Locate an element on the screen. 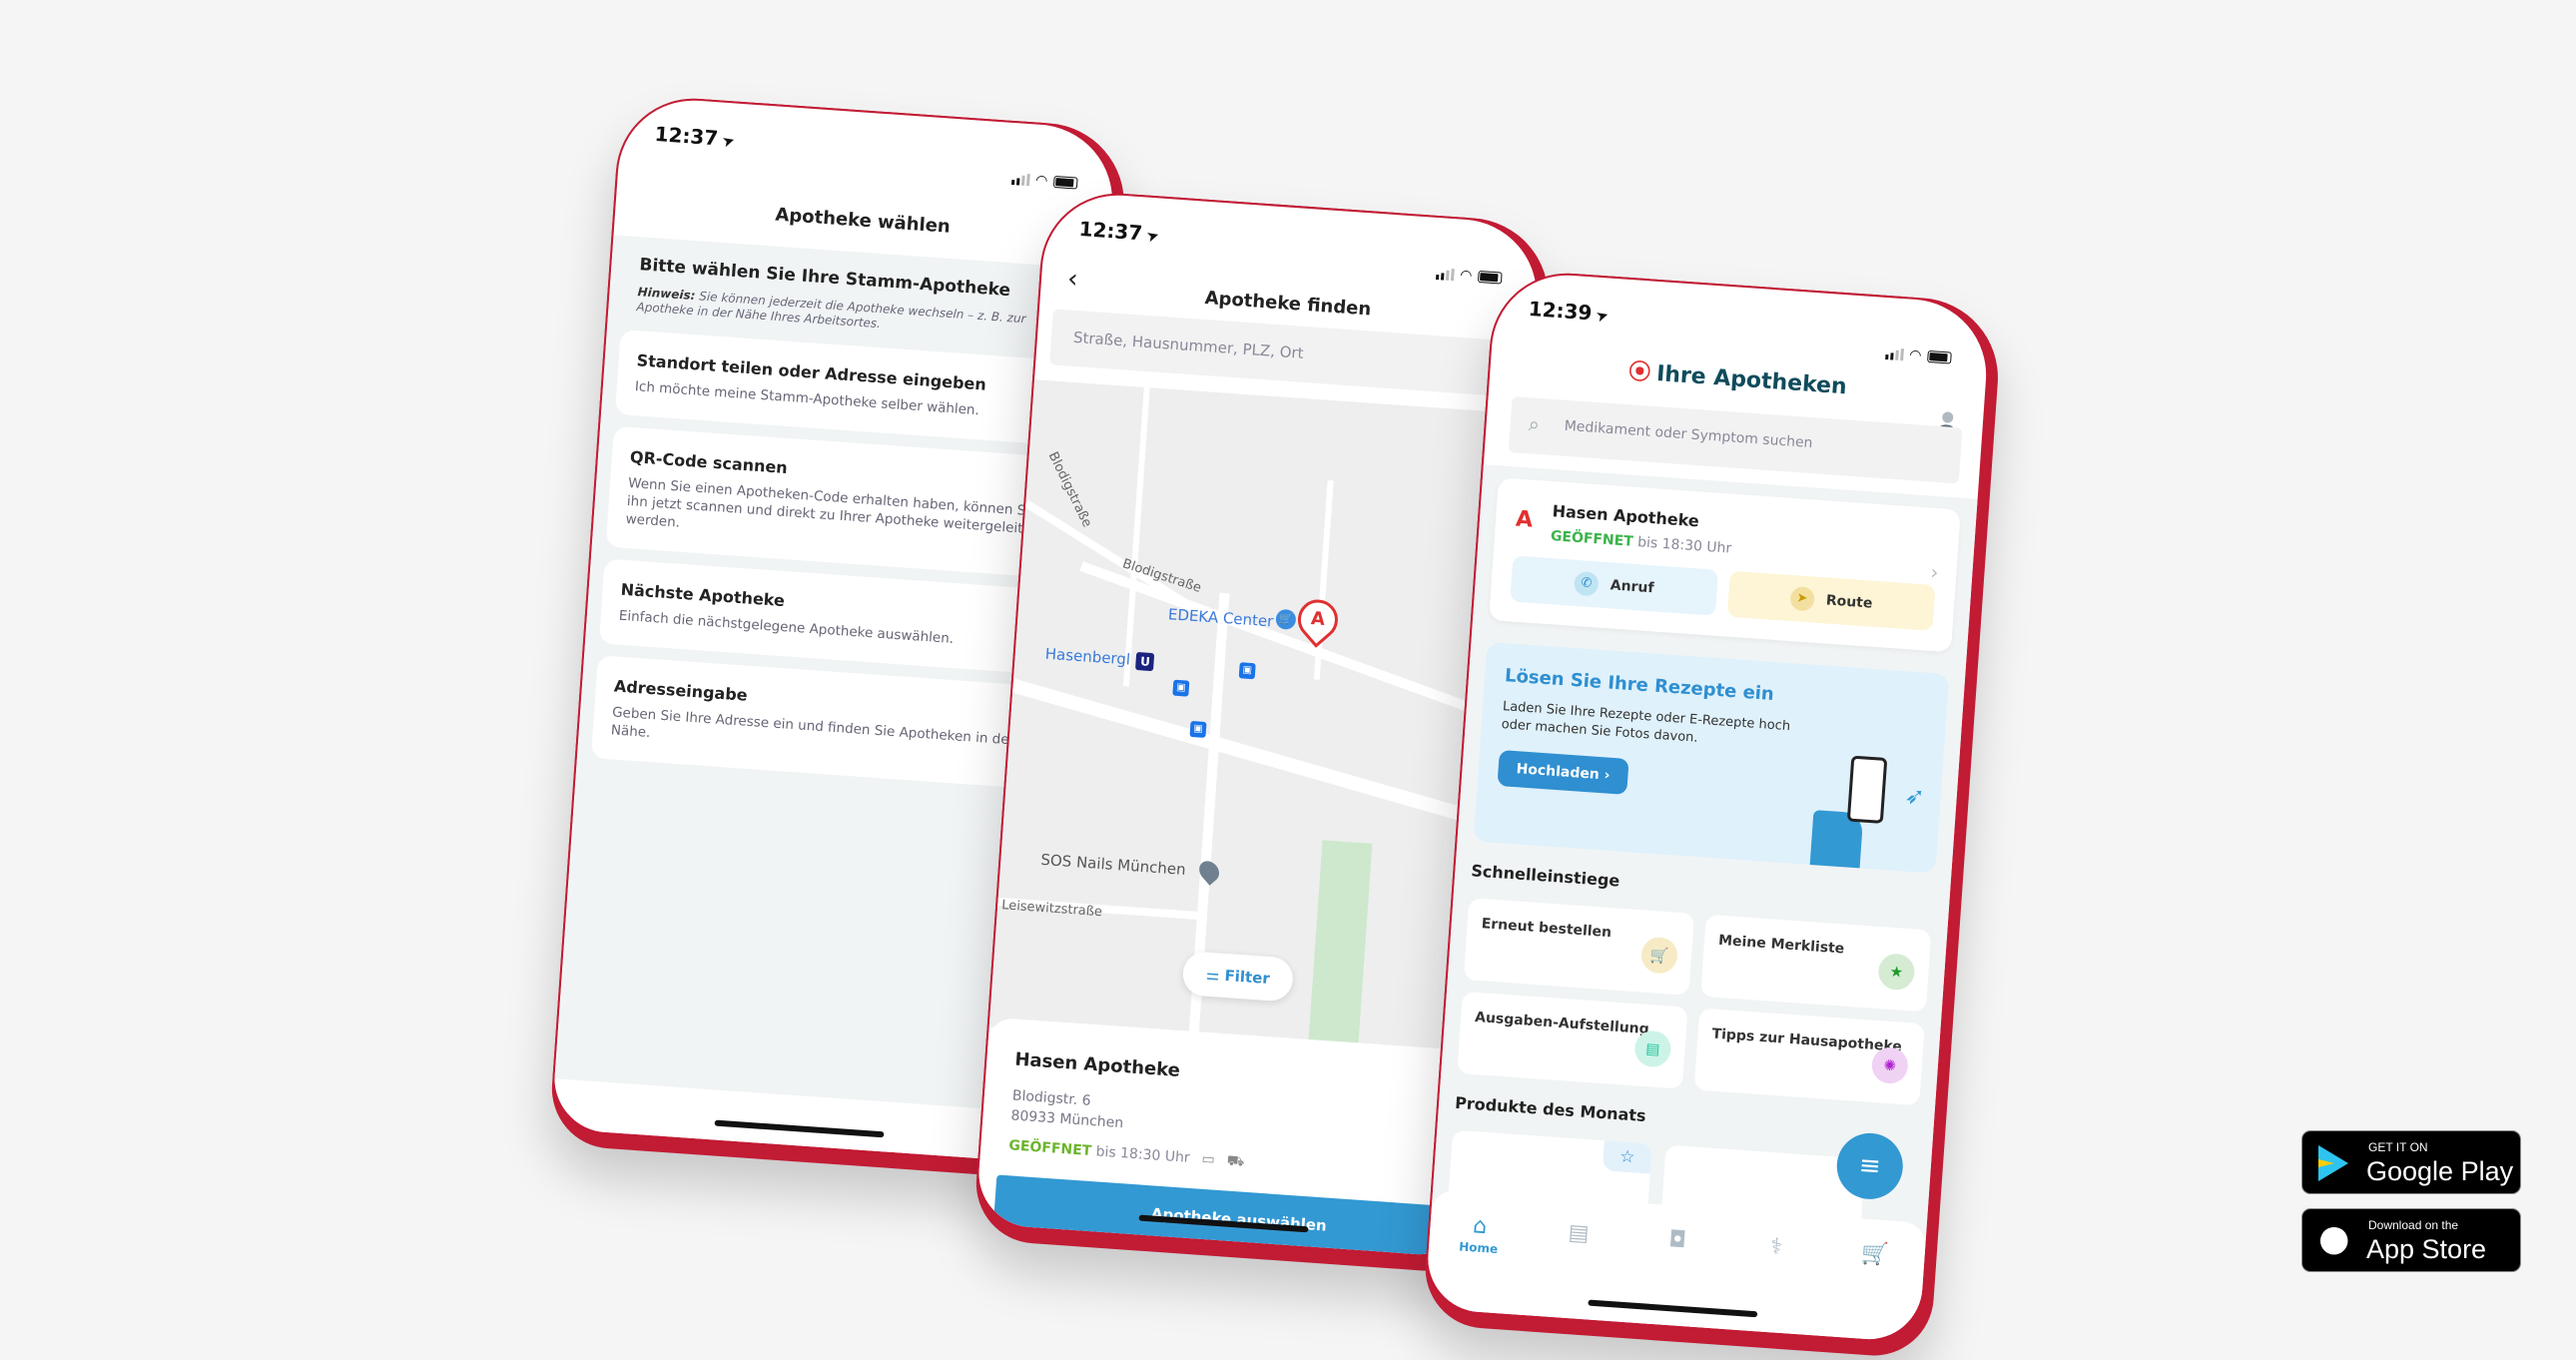 This screenshot has width=2576, height=1360. street-label: Leisewitzstraße is located at coordinates (1051, 909).